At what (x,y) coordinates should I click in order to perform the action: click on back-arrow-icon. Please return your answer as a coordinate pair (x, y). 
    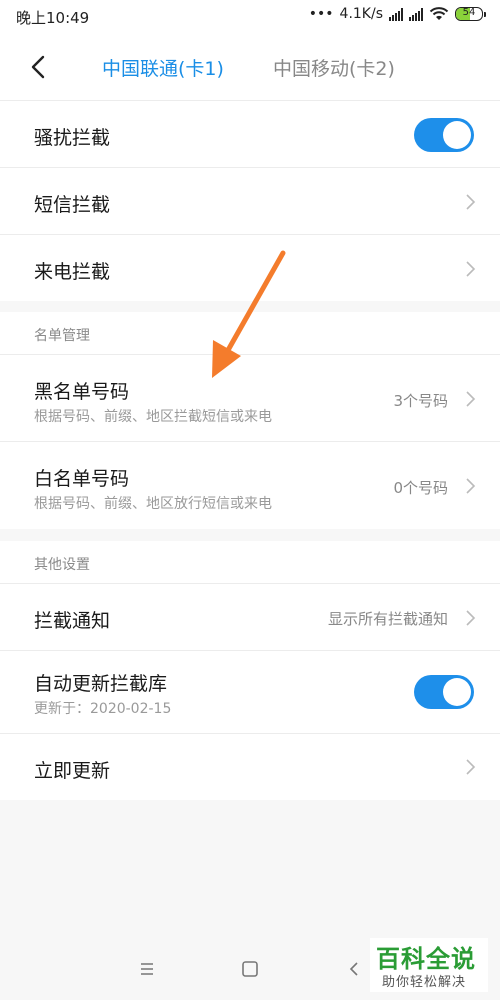
    Looking at the image, I should click on (39, 67).